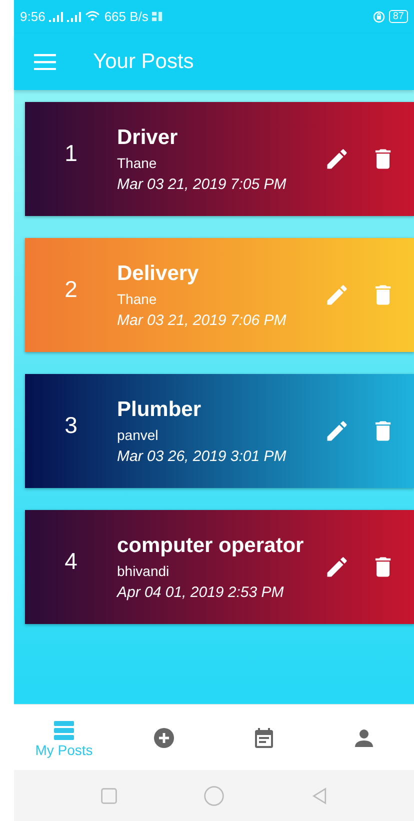 This screenshot has width=414, height=821. What do you see at coordinates (202, 184) in the screenshot?
I see `post-date: Mar 03 21, 2019 7:05 PM` at bounding box center [202, 184].